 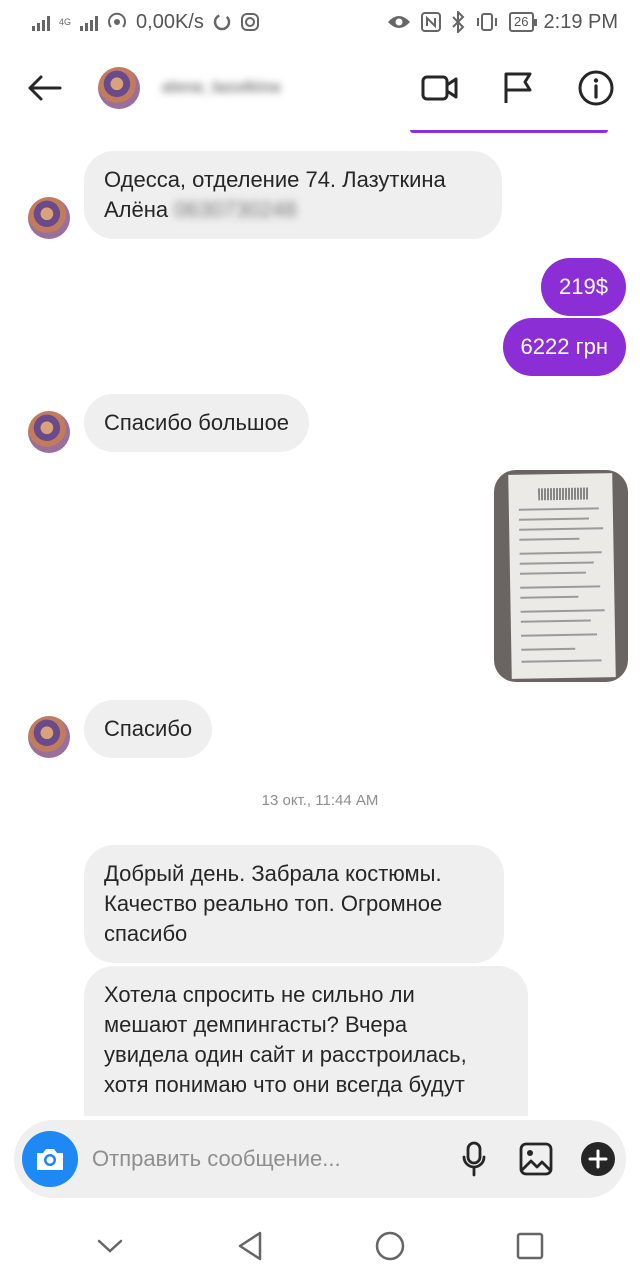 I want to click on image-icon, so click(x=536, y=1159).